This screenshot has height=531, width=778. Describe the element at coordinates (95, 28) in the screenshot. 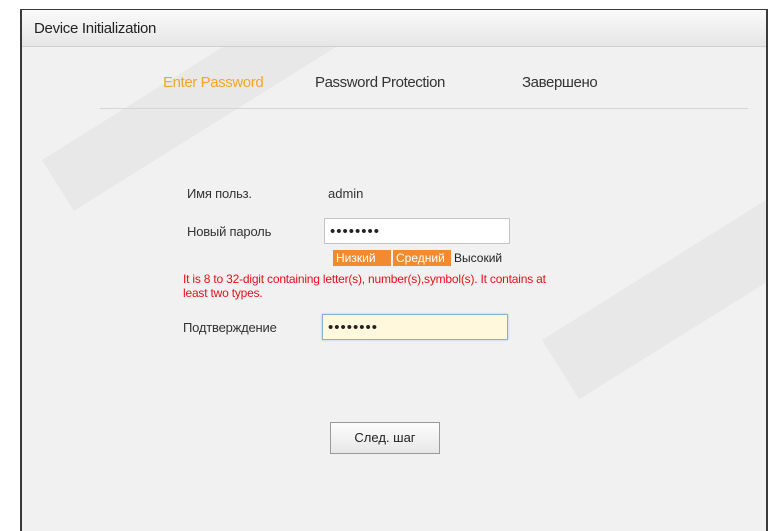

I see `dialog-title: Device Initialization` at that location.